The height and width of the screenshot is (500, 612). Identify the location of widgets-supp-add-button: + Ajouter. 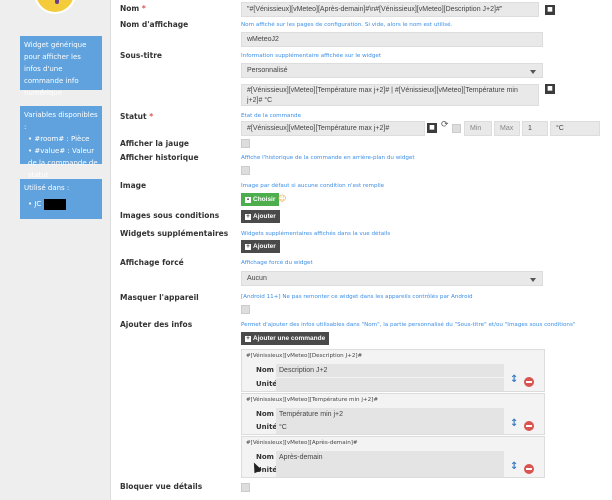
(260, 246).